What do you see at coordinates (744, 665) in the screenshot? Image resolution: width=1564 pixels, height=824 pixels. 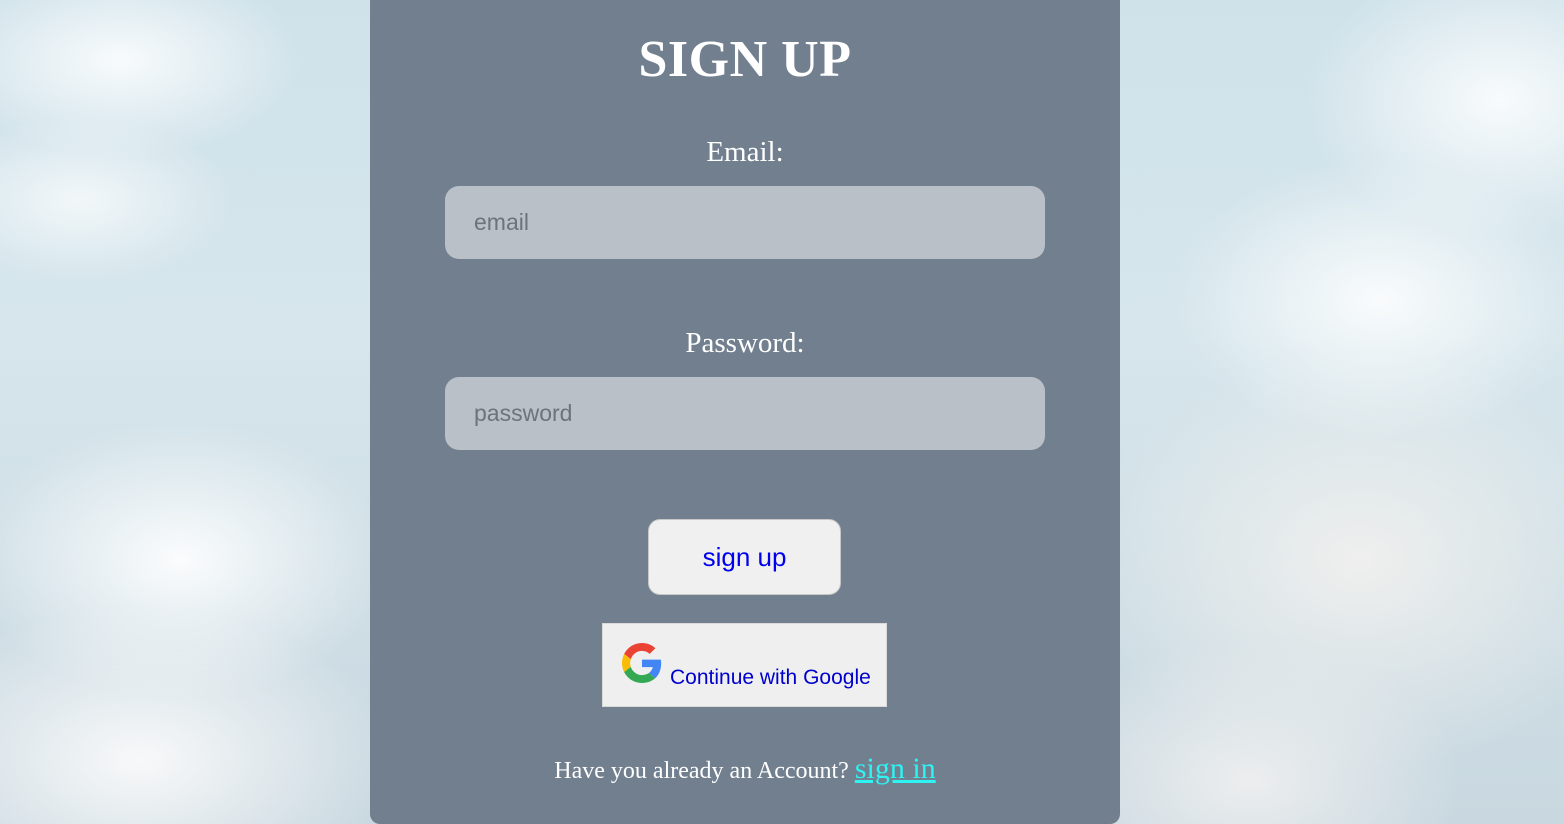 I see `continue-with-google-button: Continue with Google` at bounding box center [744, 665].